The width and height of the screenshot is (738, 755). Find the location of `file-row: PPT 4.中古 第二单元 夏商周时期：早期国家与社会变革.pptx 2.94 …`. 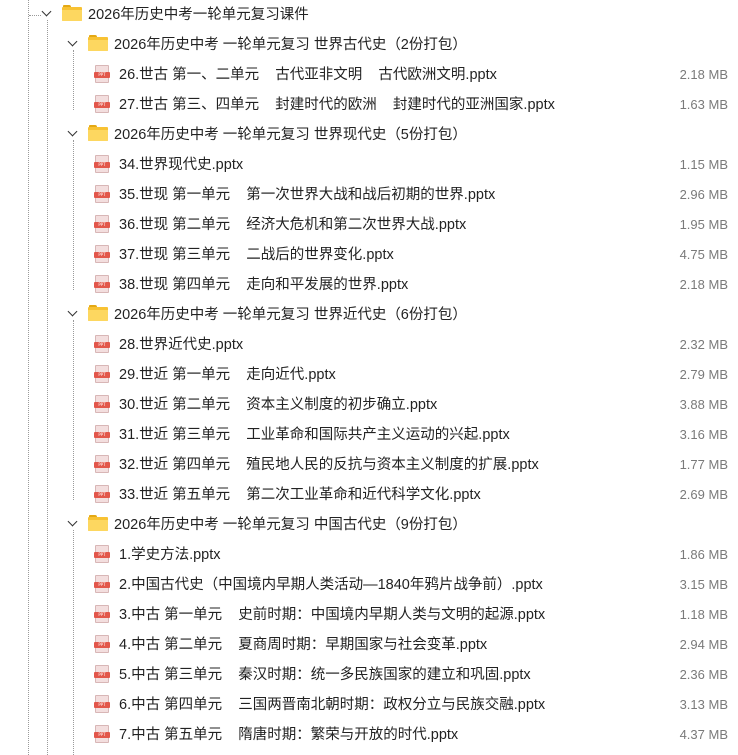

file-row: PPT 4.中古 第二单元 夏商周时期：早期国家与社会变革.pptx 2.94 … is located at coordinates (369, 645).